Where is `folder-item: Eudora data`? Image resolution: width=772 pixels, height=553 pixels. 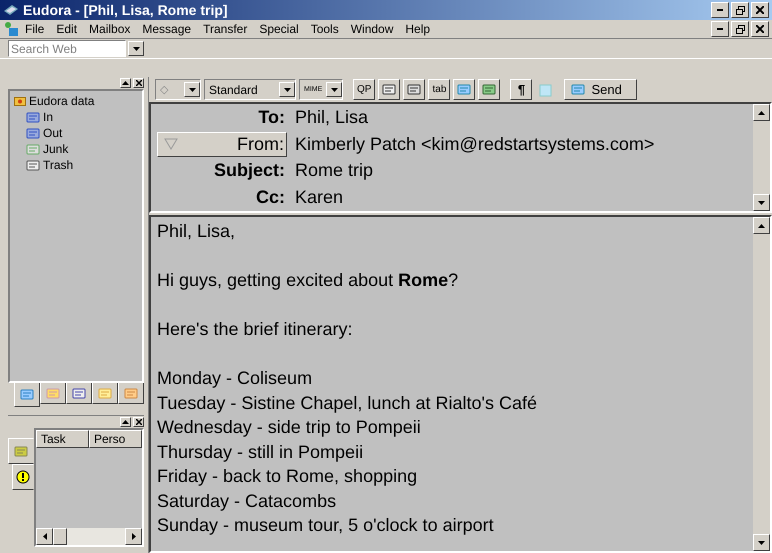
folder-item: Eudora data is located at coordinates (61, 101).